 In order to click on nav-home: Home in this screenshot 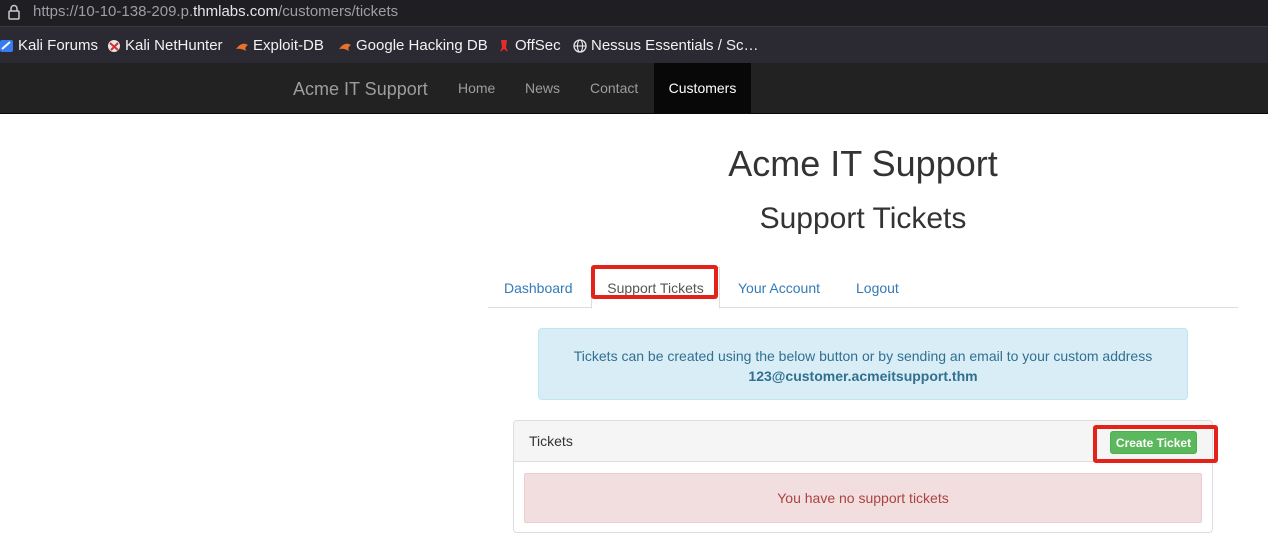, I will do `click(476, 88)`.